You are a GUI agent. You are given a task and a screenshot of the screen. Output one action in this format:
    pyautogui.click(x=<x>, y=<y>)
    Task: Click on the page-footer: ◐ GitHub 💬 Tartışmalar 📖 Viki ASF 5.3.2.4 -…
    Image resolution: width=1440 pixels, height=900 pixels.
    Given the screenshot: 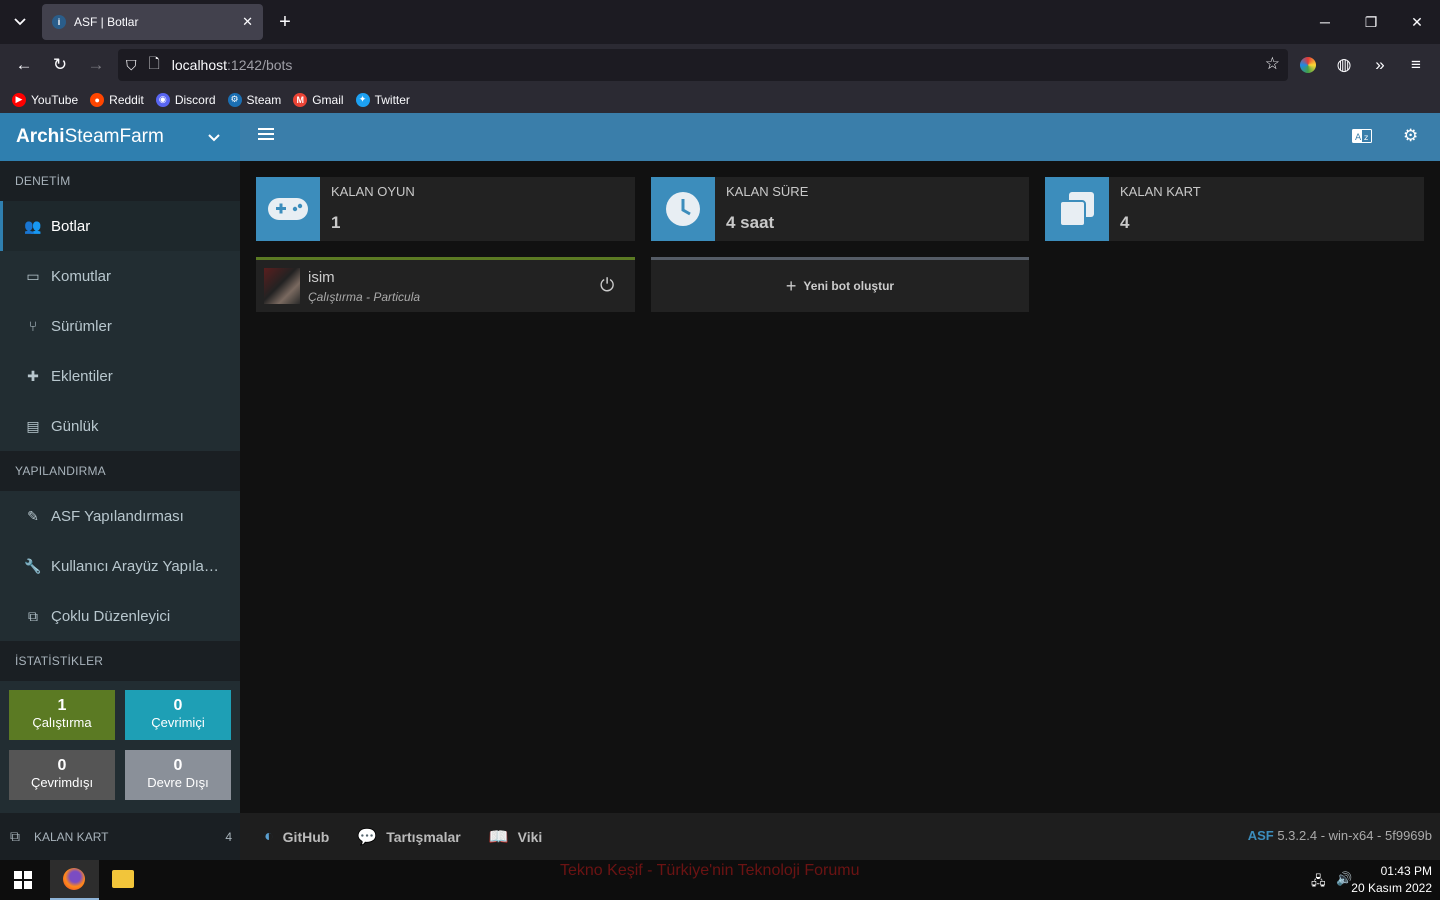 What is the action you would take?
    pyautogui.click(x=840, y=836)
    